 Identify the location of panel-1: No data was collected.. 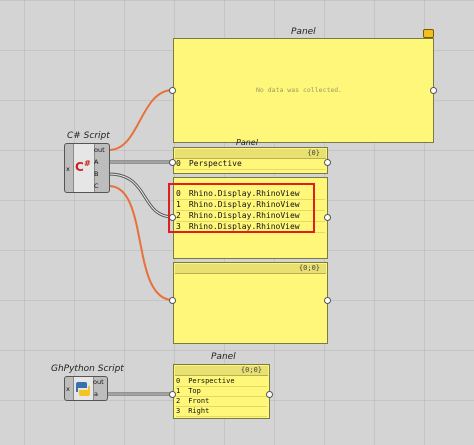
(303, 90).